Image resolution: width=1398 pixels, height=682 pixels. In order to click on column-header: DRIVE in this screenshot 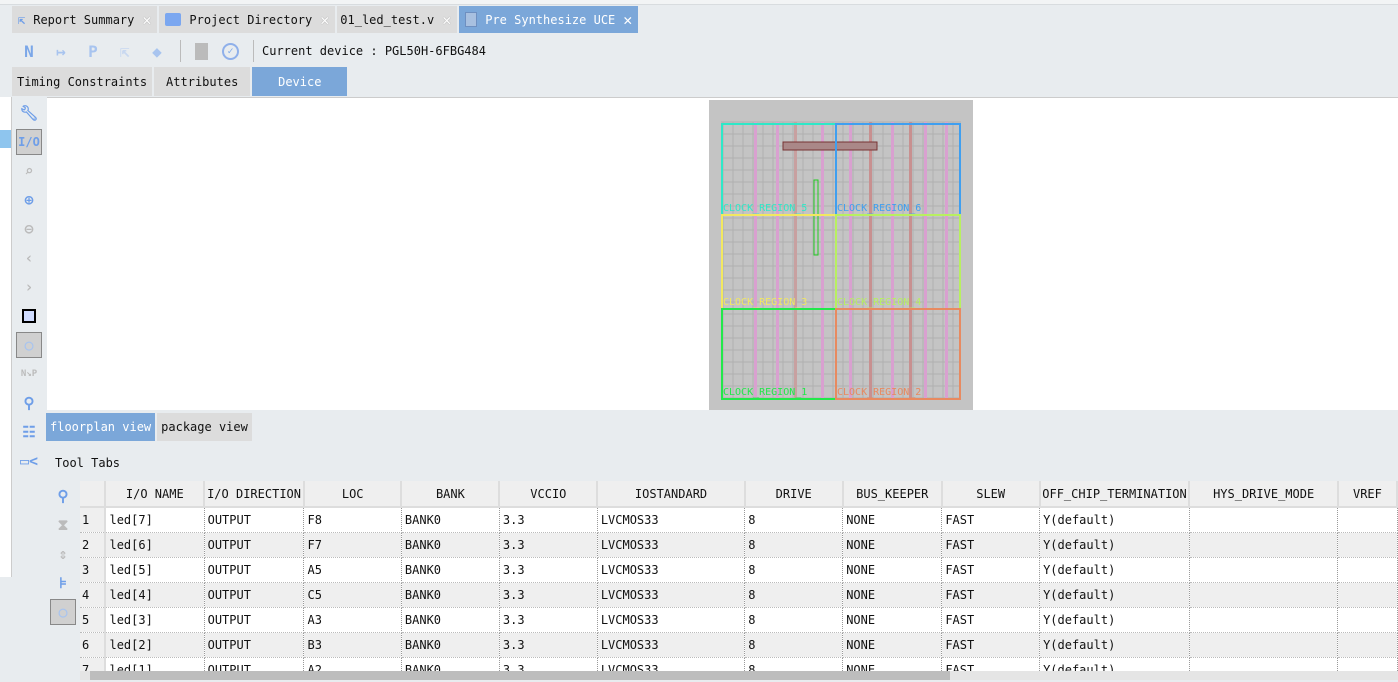, I will do `click(794, 494)`.